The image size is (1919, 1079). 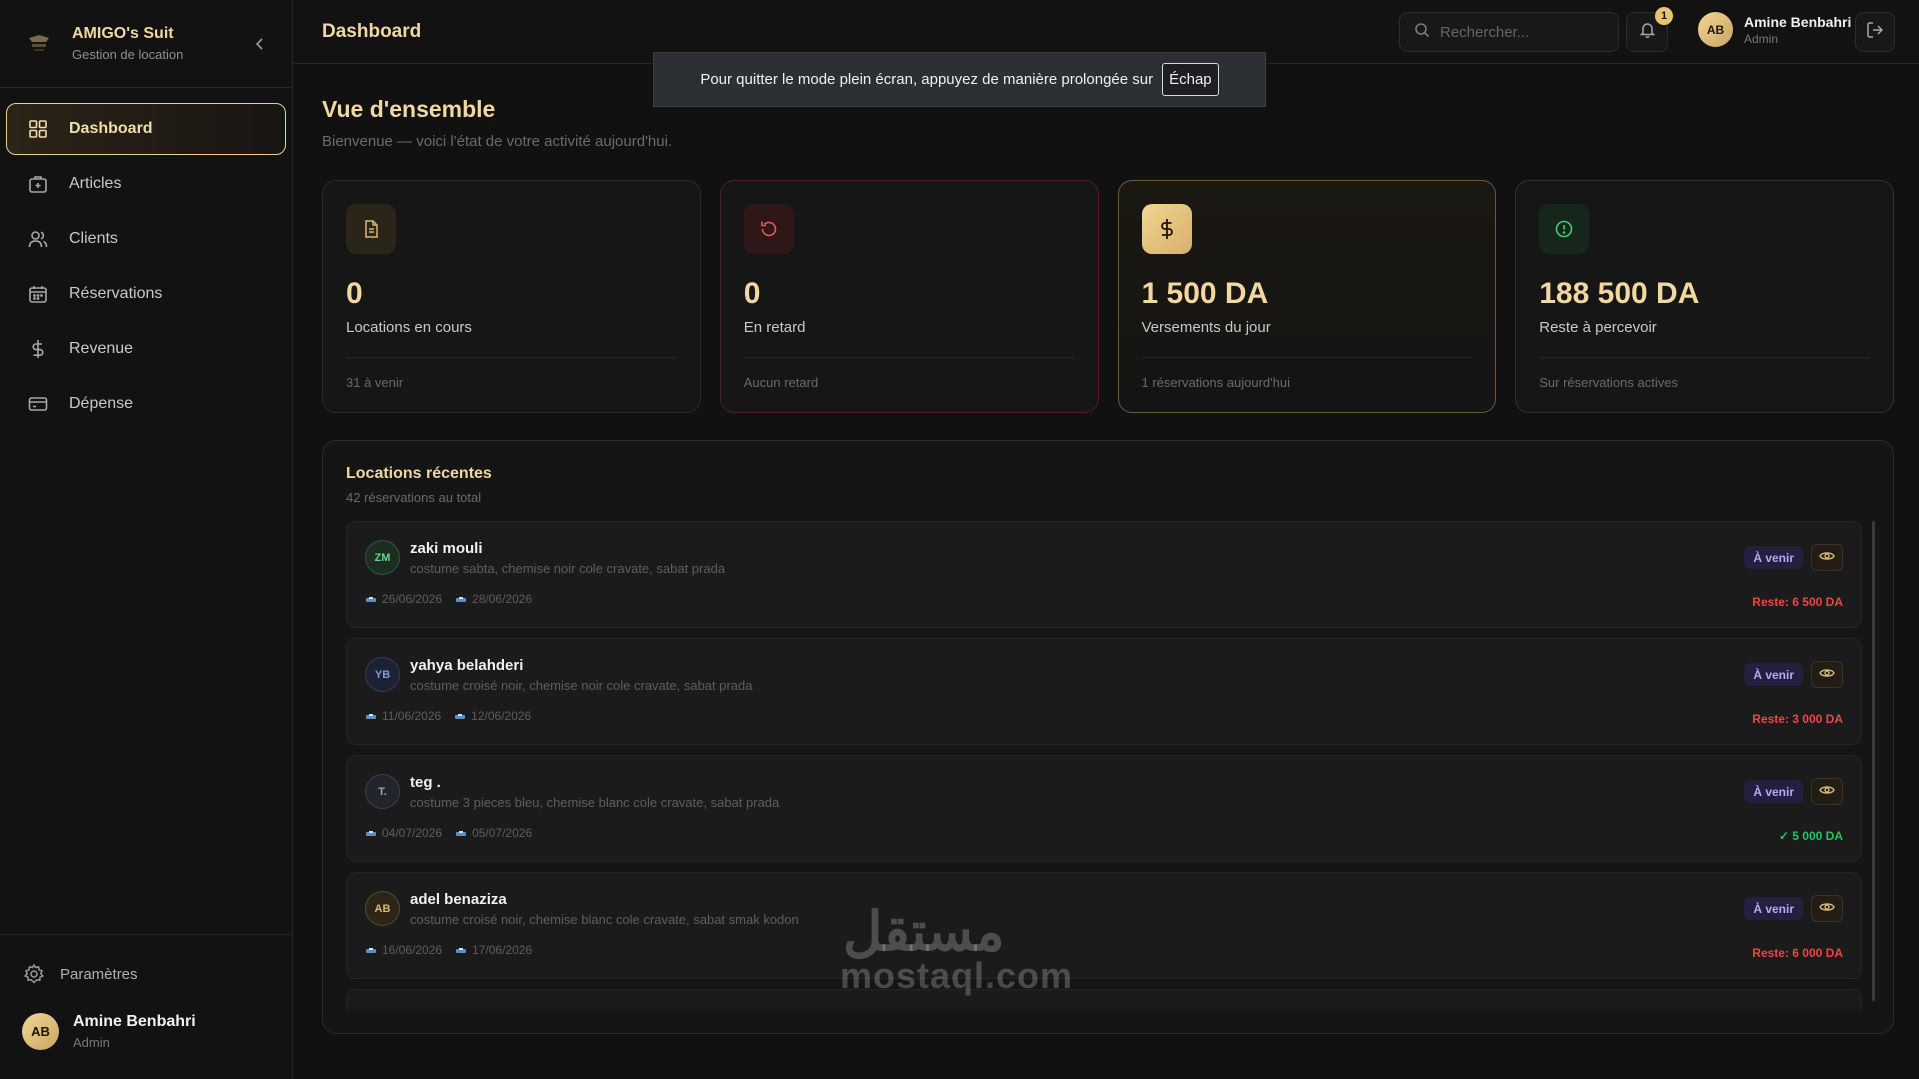 I want to click on scrollbar, so click(x=1873, y=761).